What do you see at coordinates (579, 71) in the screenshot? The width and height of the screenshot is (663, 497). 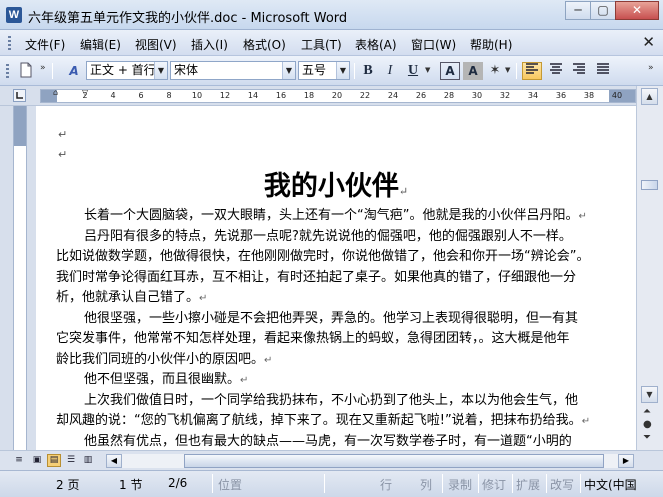 I see `align-right-icon` at bounding box center [579, 71].